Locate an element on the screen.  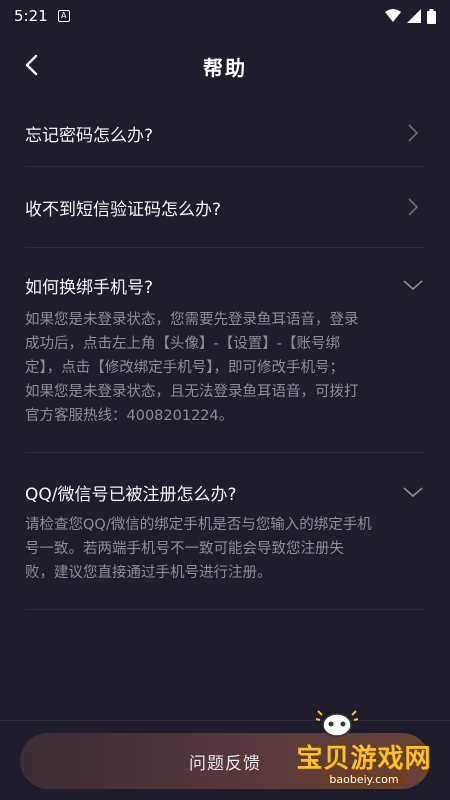
faq-answer-line: 败，建议您直接通过手机号进行注册。 is located at coordinates (148, 573).